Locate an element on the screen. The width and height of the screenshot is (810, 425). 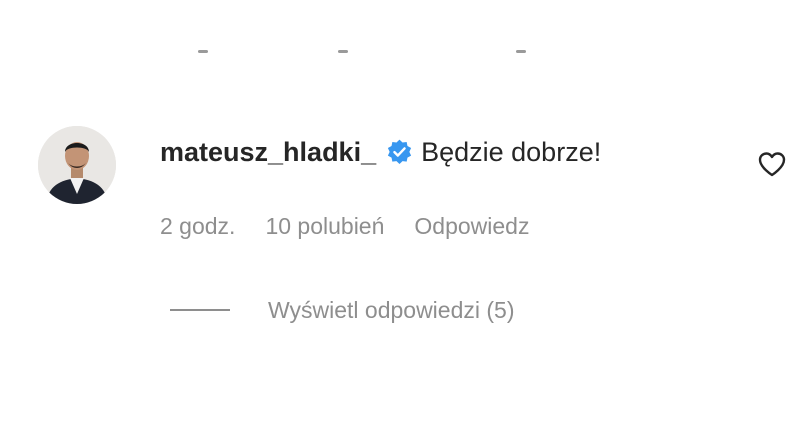
like-button is located at coordinates (772, 164).